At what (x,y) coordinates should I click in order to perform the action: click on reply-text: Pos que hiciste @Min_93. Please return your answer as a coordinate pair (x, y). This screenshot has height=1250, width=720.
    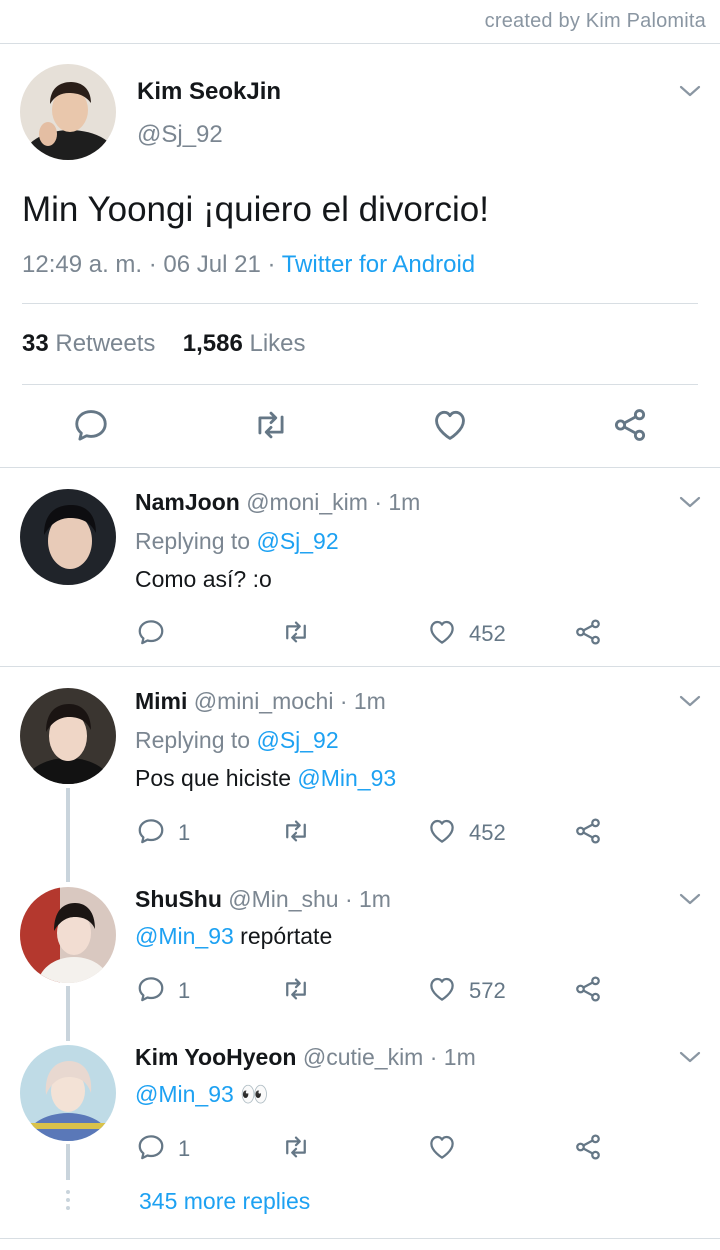
    Looking at the image, I should click on (265, 778).